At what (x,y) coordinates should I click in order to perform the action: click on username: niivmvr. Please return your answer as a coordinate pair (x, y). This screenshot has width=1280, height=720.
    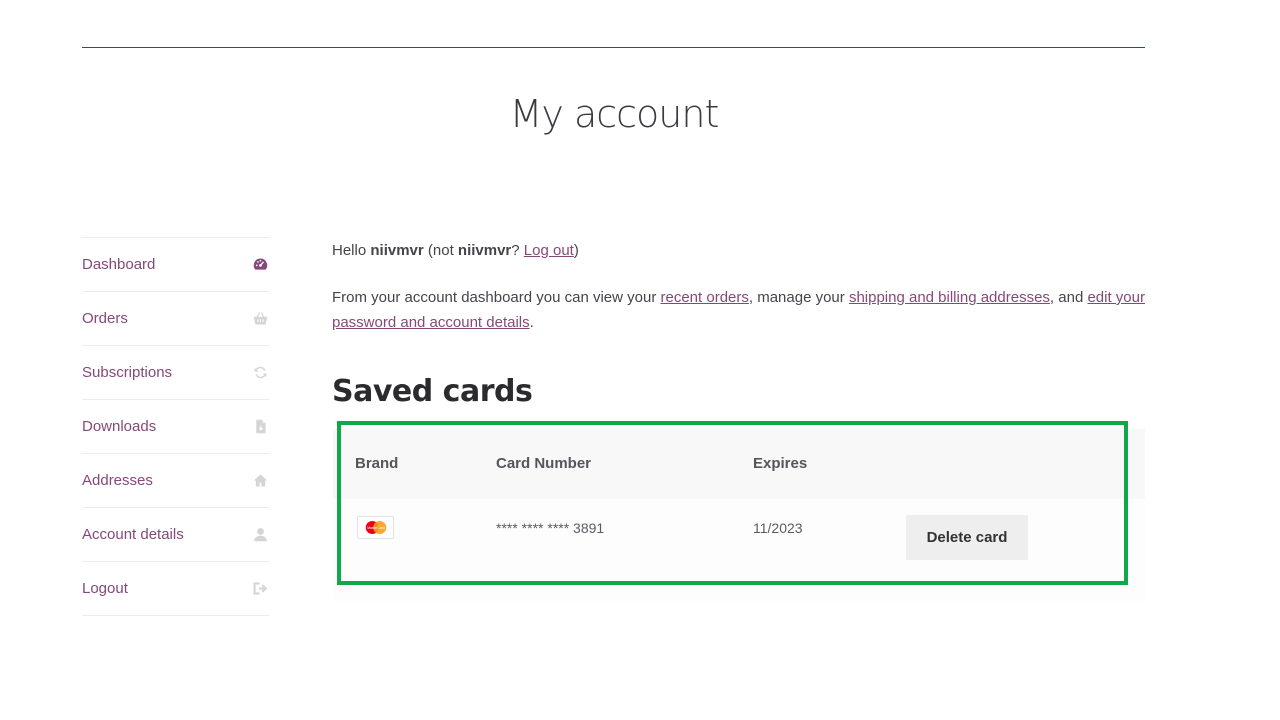
    Looking at the image, I should click on (397, 250).